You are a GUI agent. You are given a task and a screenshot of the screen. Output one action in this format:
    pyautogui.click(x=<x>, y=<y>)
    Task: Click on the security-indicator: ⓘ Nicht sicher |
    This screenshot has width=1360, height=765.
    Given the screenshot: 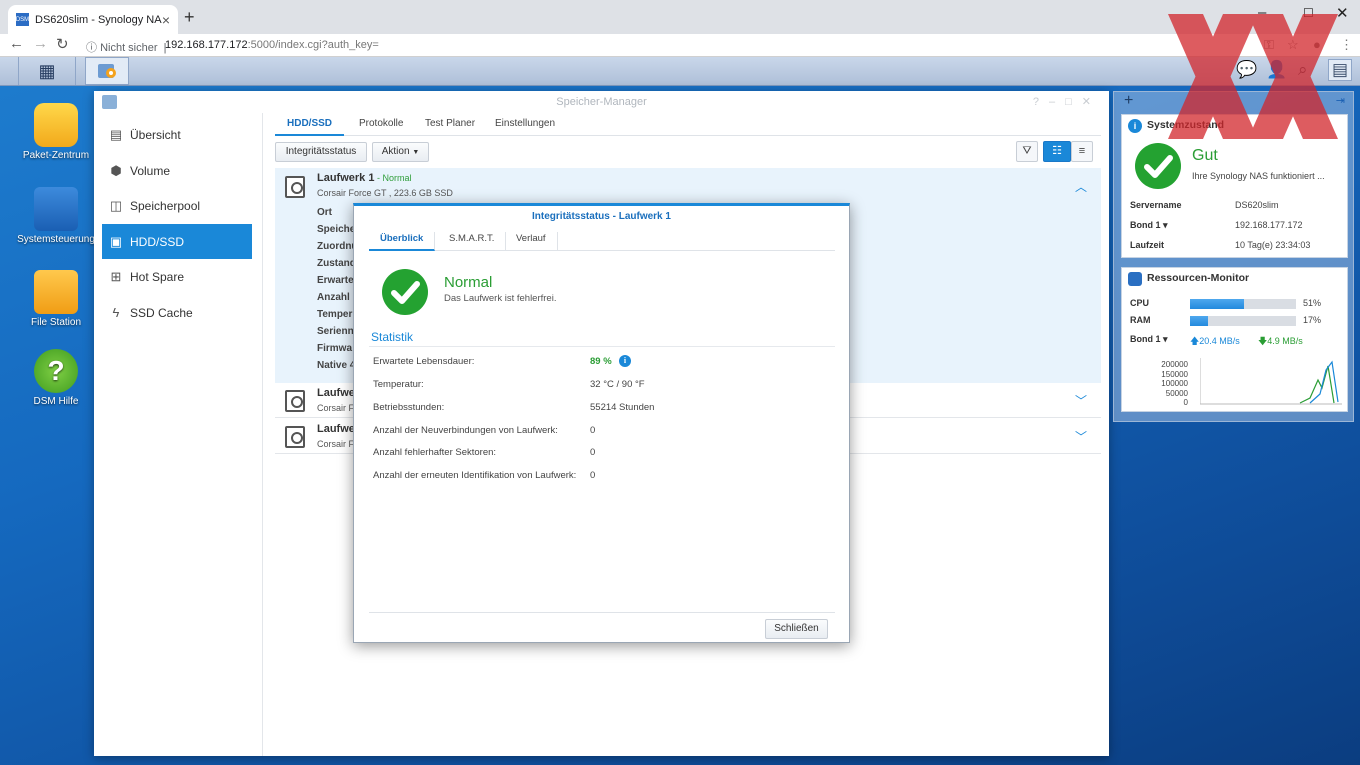 What is the action you would take?
    pyautogui.click(x=126, y=47)
    